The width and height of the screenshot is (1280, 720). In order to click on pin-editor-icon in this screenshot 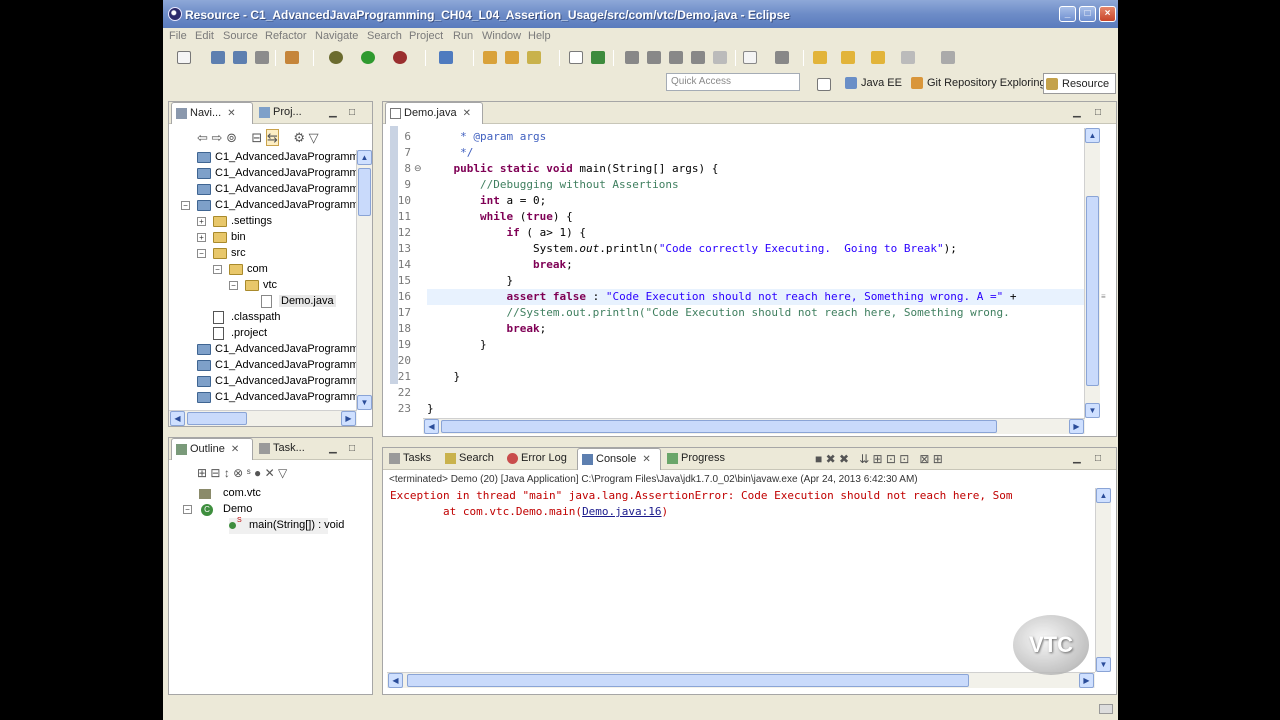, I will do `click(908, 57)`.